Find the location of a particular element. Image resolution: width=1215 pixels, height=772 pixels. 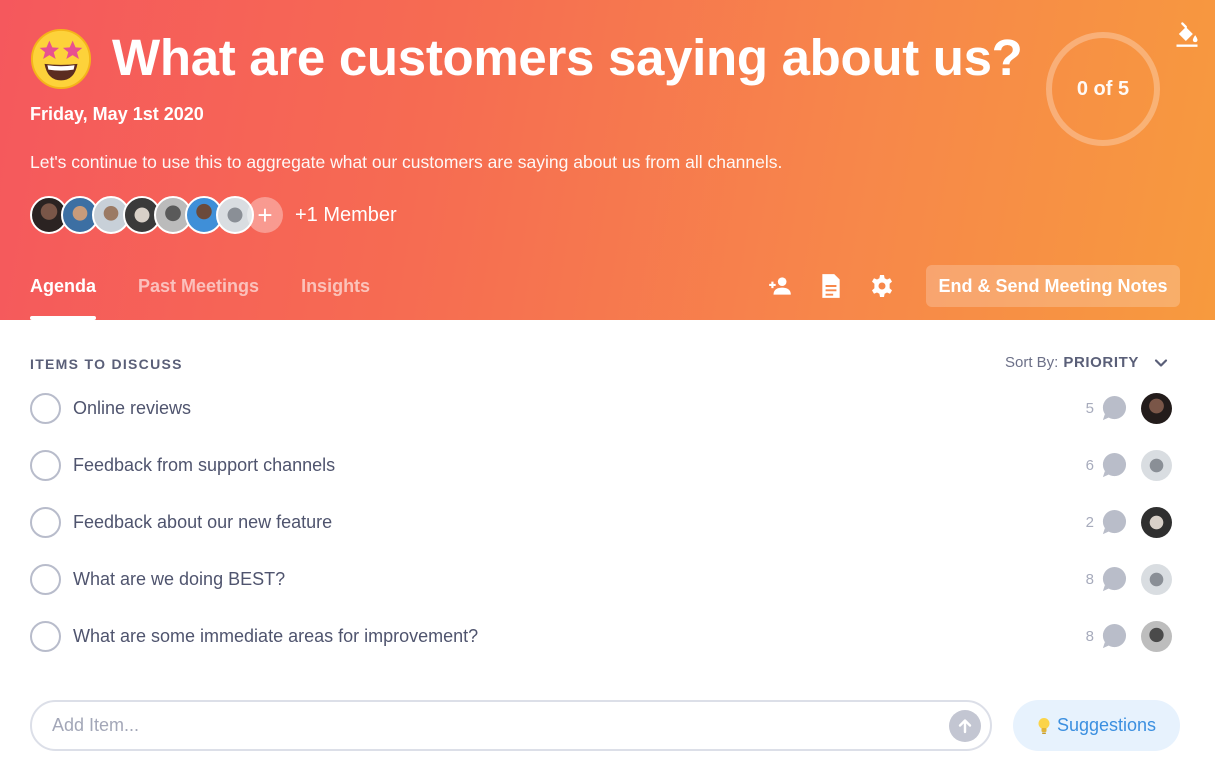

item-label: Feedback about our new feature is located at coordinates (202, 522).